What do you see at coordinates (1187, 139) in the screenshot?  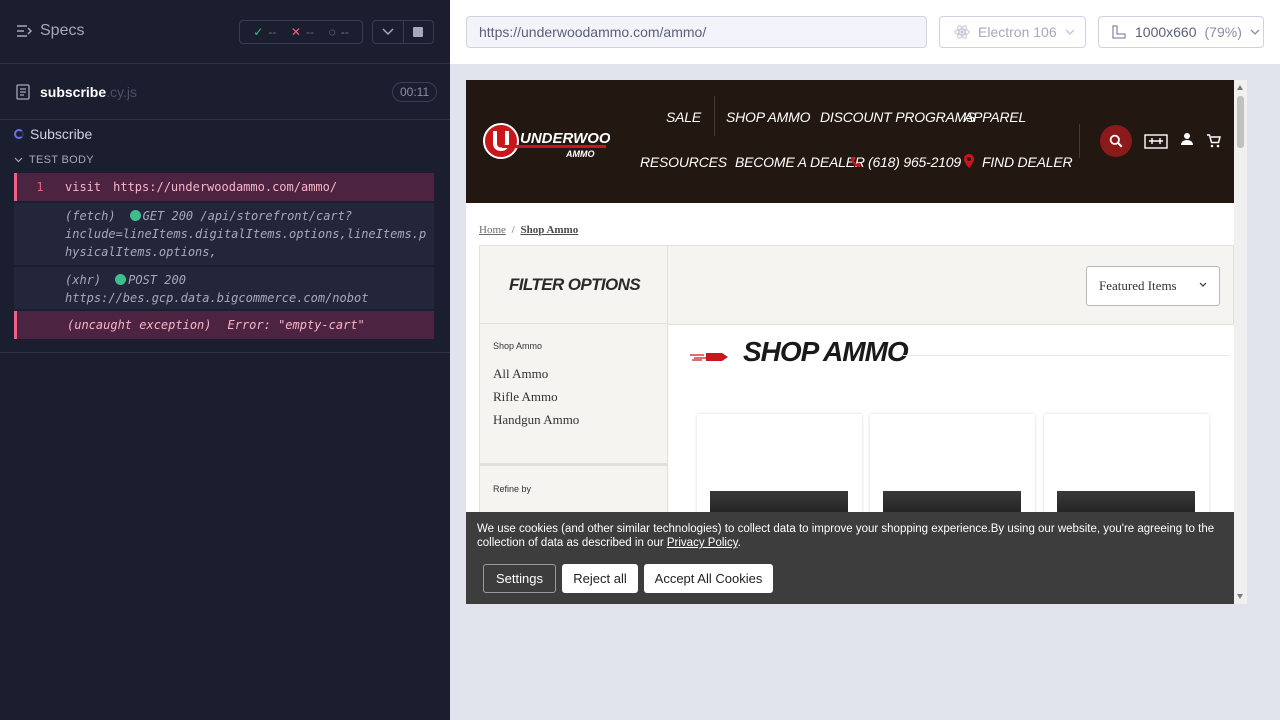 I see `account-icon` at bounding box center [1187, 139].